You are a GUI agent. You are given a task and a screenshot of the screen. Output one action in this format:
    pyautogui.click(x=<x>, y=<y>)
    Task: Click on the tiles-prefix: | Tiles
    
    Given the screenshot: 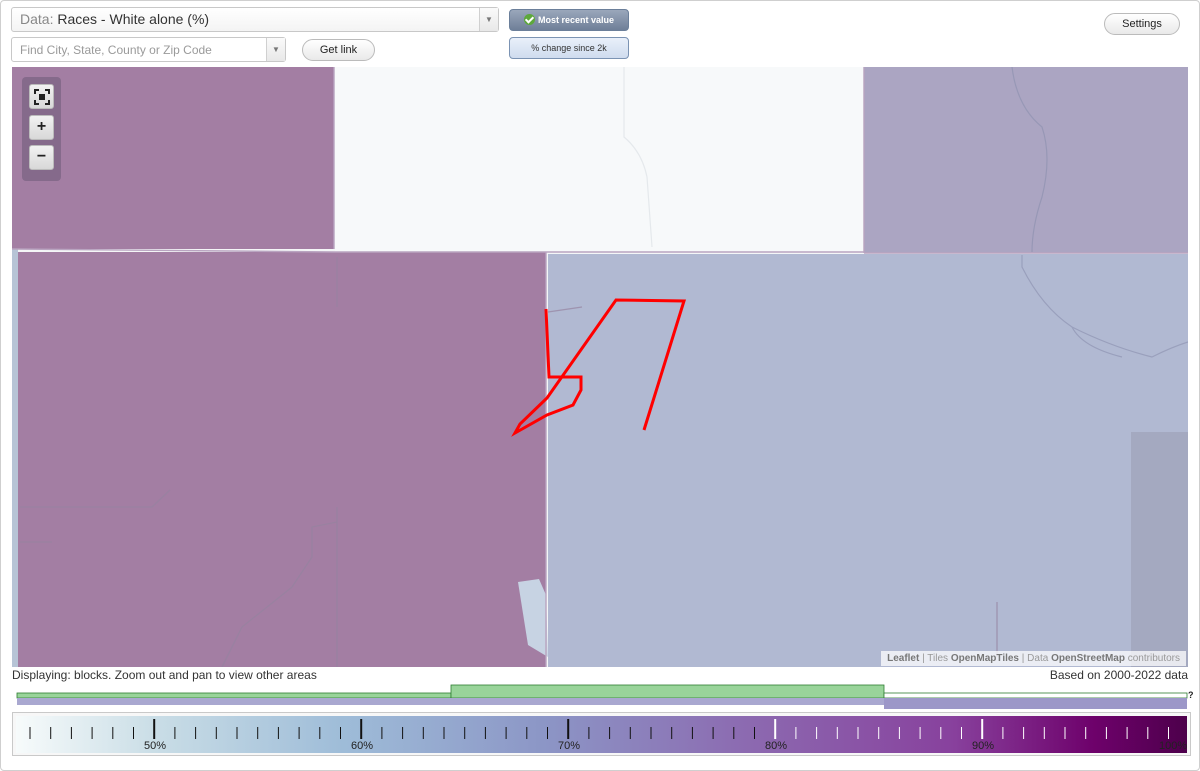 What is the action you would take?
    pyautogui.click(x=935, y=658)
    